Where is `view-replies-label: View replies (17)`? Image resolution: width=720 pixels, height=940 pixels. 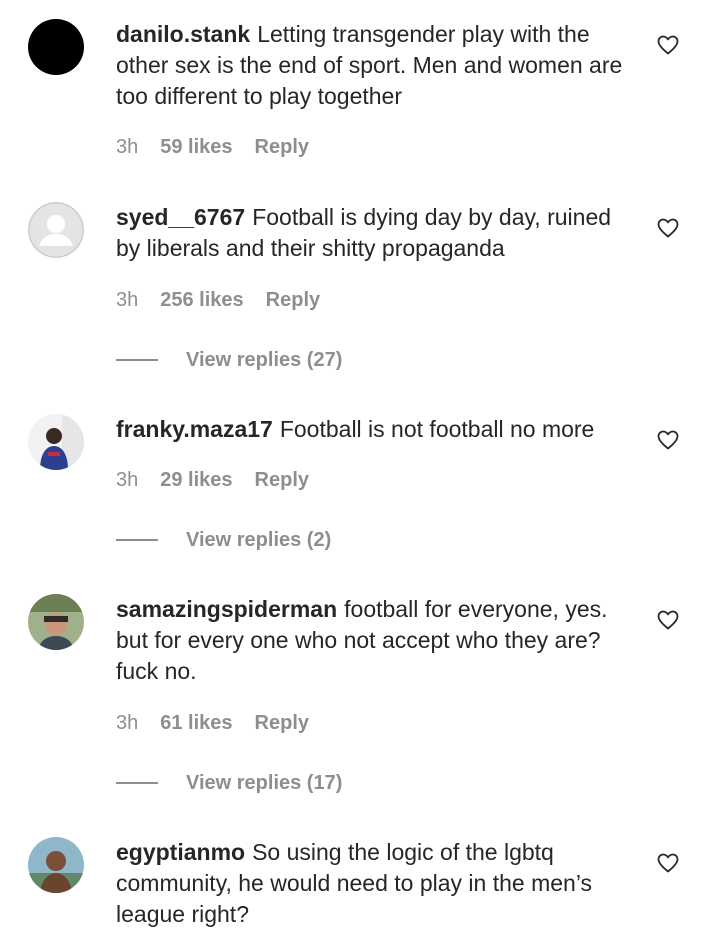
view-replies-label: View replies (17) is located at coordinates (264, 783).